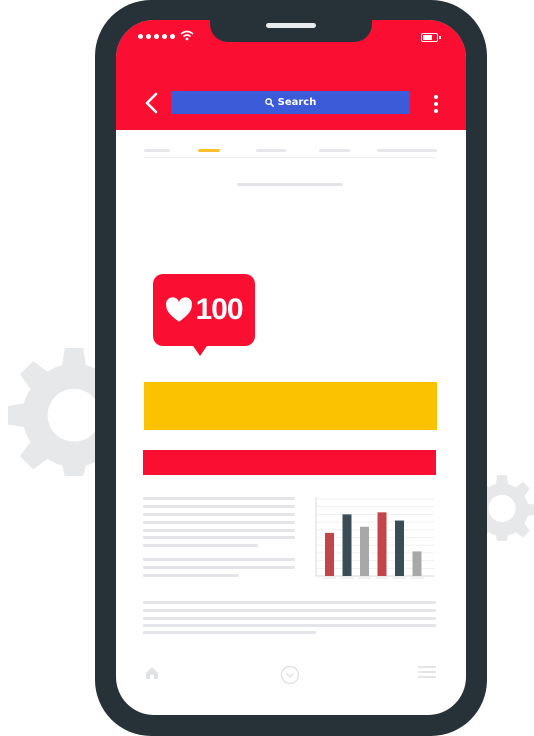  I want to click on tab-divider, so click(290, 157).